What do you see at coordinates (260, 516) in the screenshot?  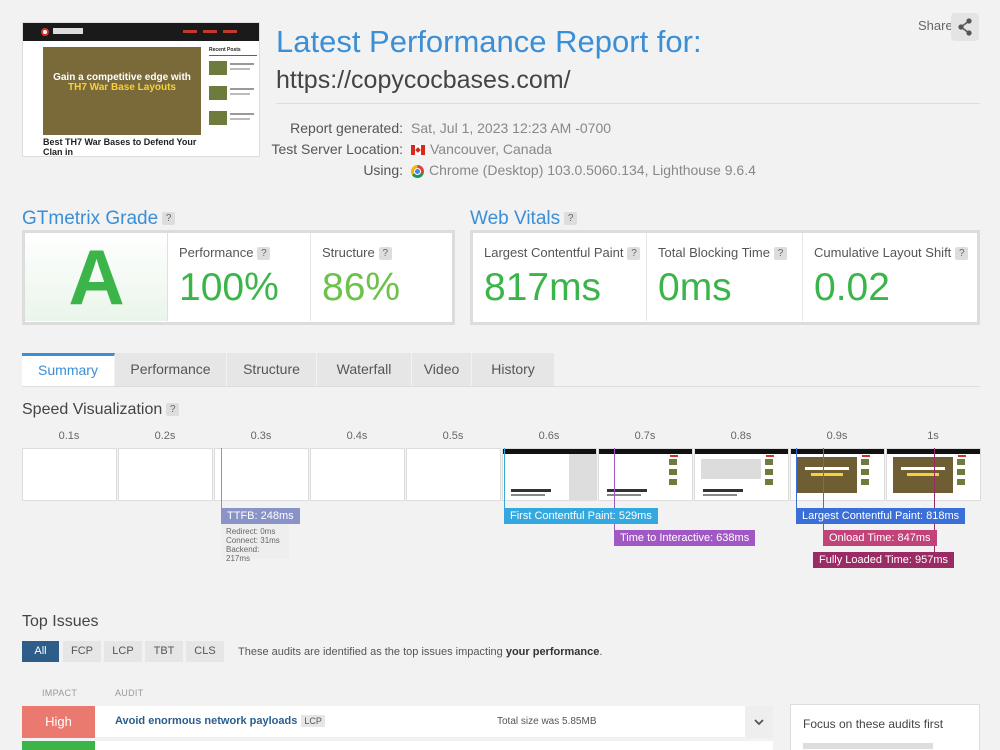 I see `ttfb-marker: TTFB: 248ms` at bounding box center [260, 516].